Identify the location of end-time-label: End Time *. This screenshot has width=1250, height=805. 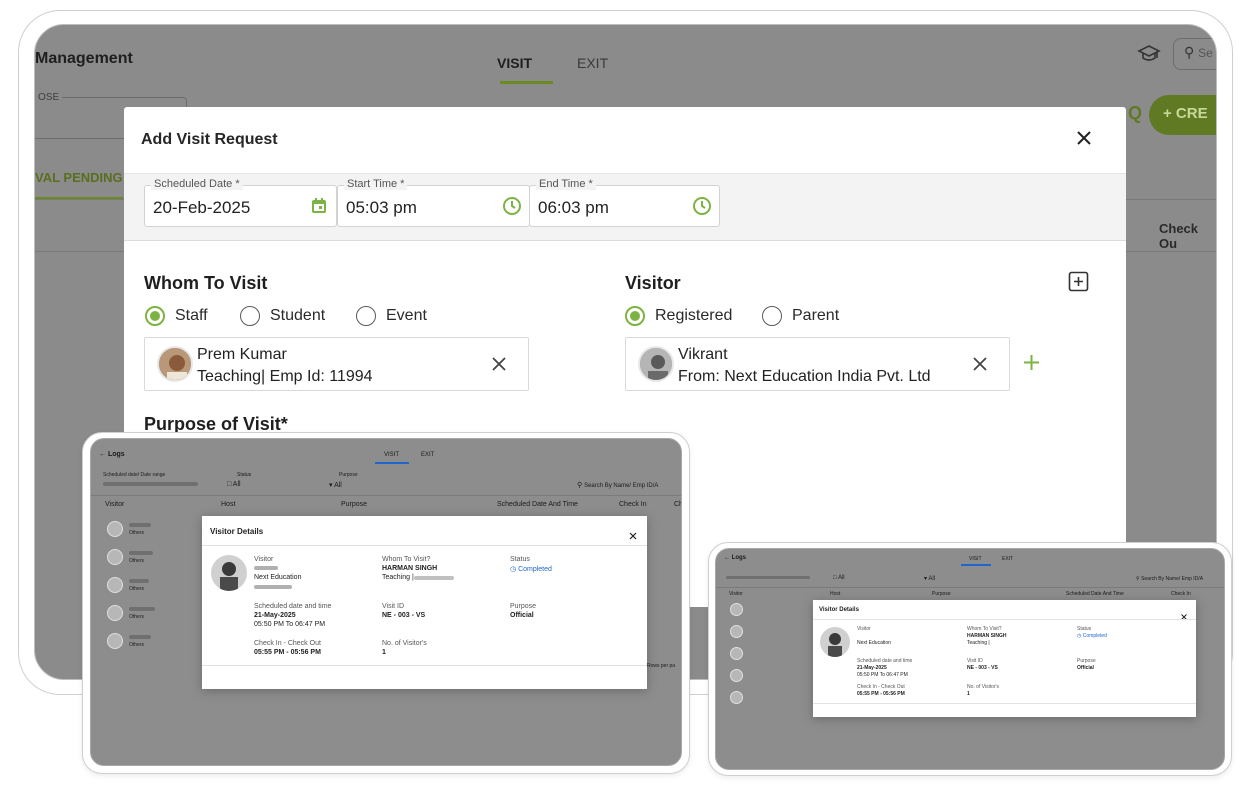
(566, 184).